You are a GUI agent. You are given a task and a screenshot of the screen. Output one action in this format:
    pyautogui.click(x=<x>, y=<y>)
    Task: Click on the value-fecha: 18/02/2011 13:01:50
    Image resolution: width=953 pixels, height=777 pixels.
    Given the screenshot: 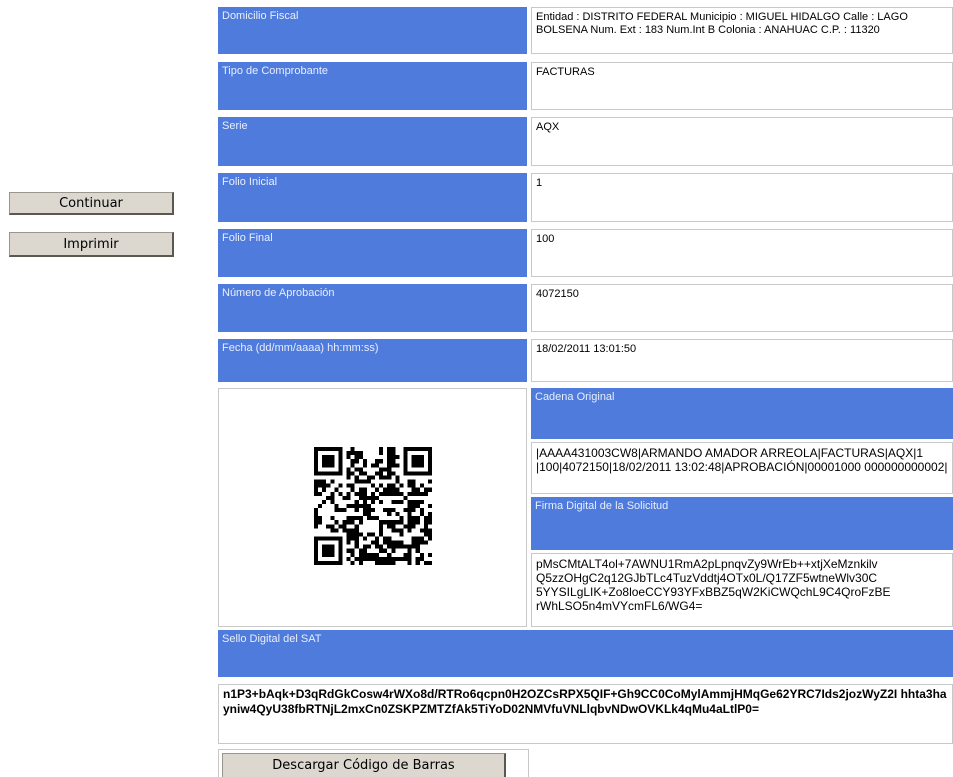 What is the action you would take?
    pyautogui.click(x=742, y=360)
    